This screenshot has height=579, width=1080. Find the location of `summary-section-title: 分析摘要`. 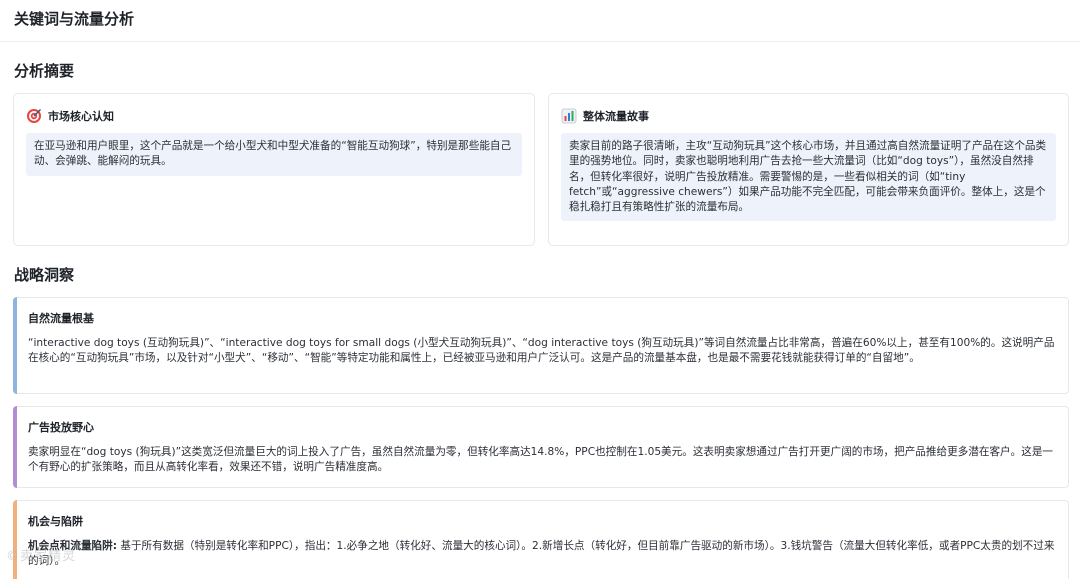

summary-section-title: 分析摘要 is located at coordinates (44, 71).